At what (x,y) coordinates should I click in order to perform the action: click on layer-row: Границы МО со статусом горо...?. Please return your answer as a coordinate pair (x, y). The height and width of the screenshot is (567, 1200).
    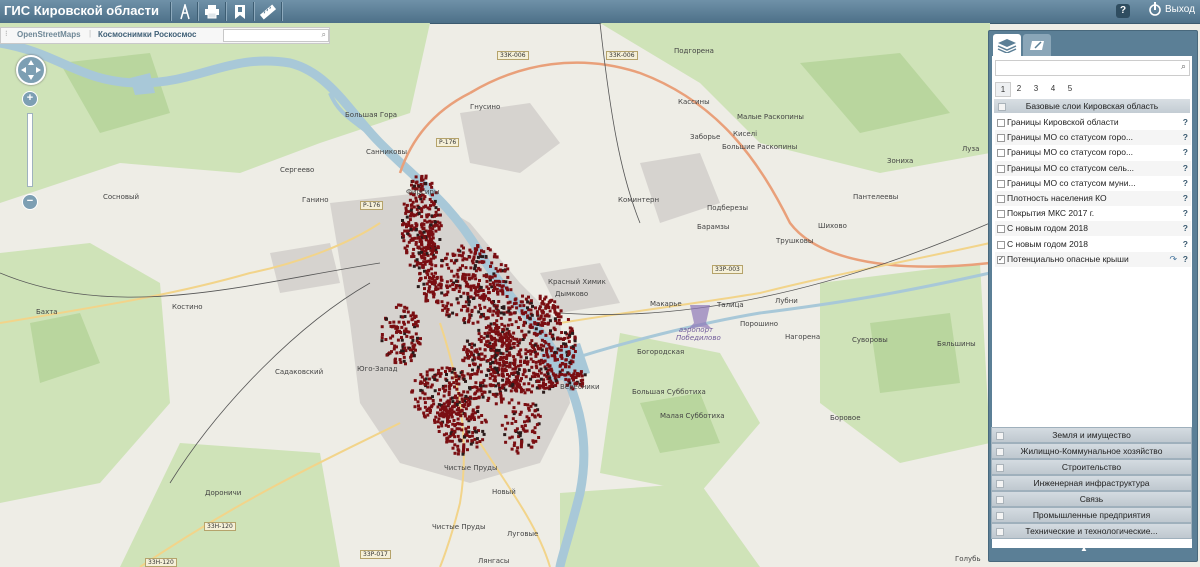
    Looking at the image, I should click on (1093, 153).